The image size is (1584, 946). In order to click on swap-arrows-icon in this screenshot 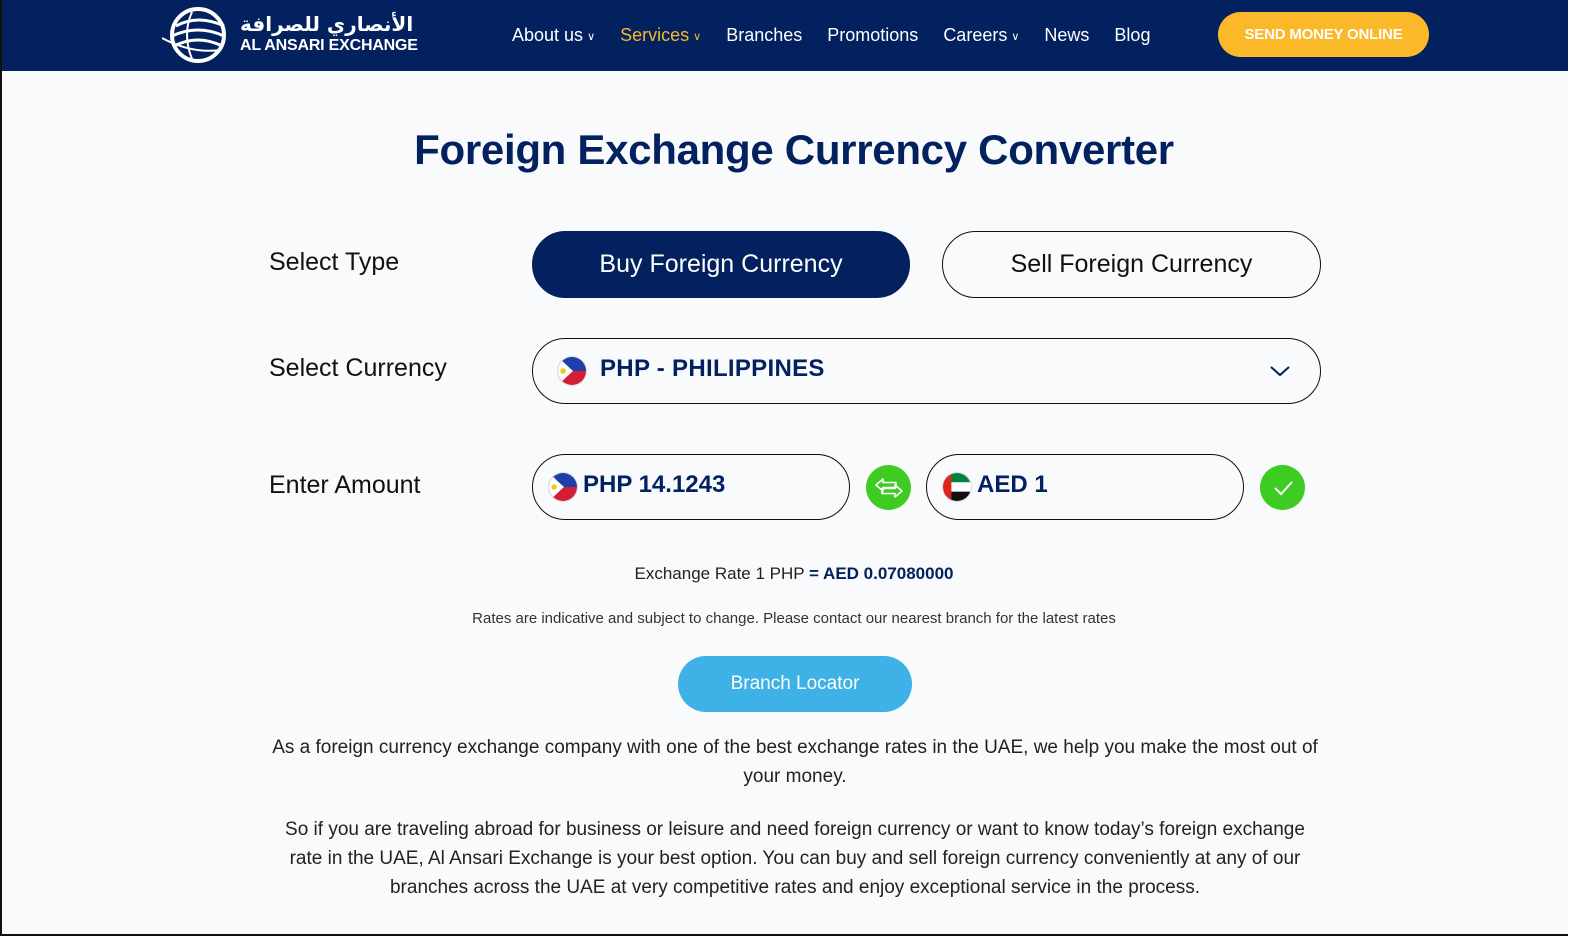, I will do `click(888, 487)`.